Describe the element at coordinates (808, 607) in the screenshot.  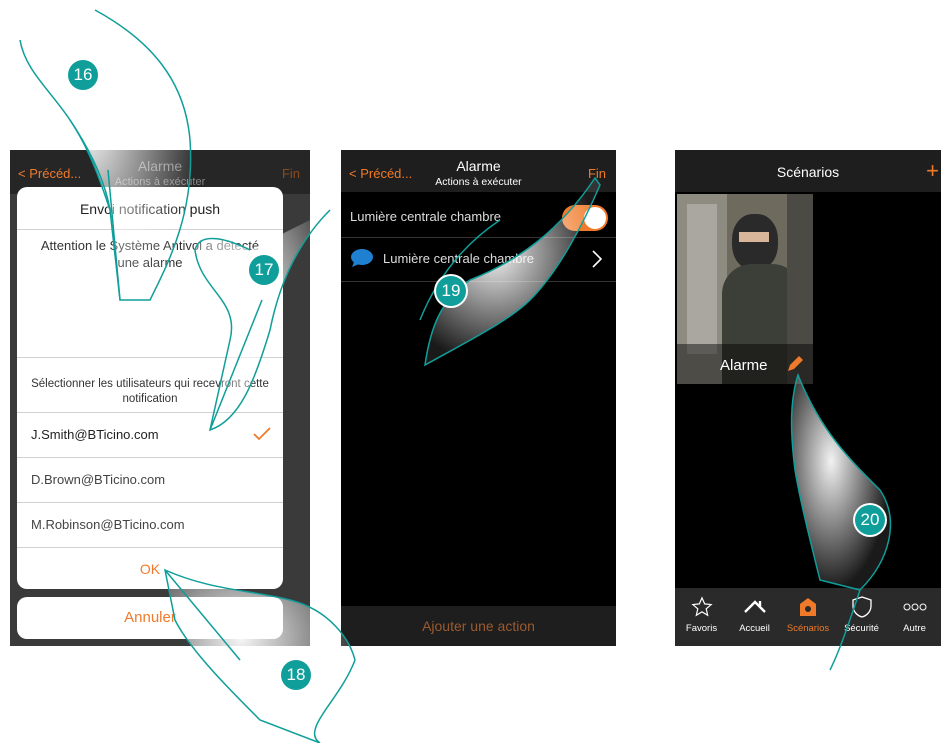
I see `scenarios-icon` at that location.